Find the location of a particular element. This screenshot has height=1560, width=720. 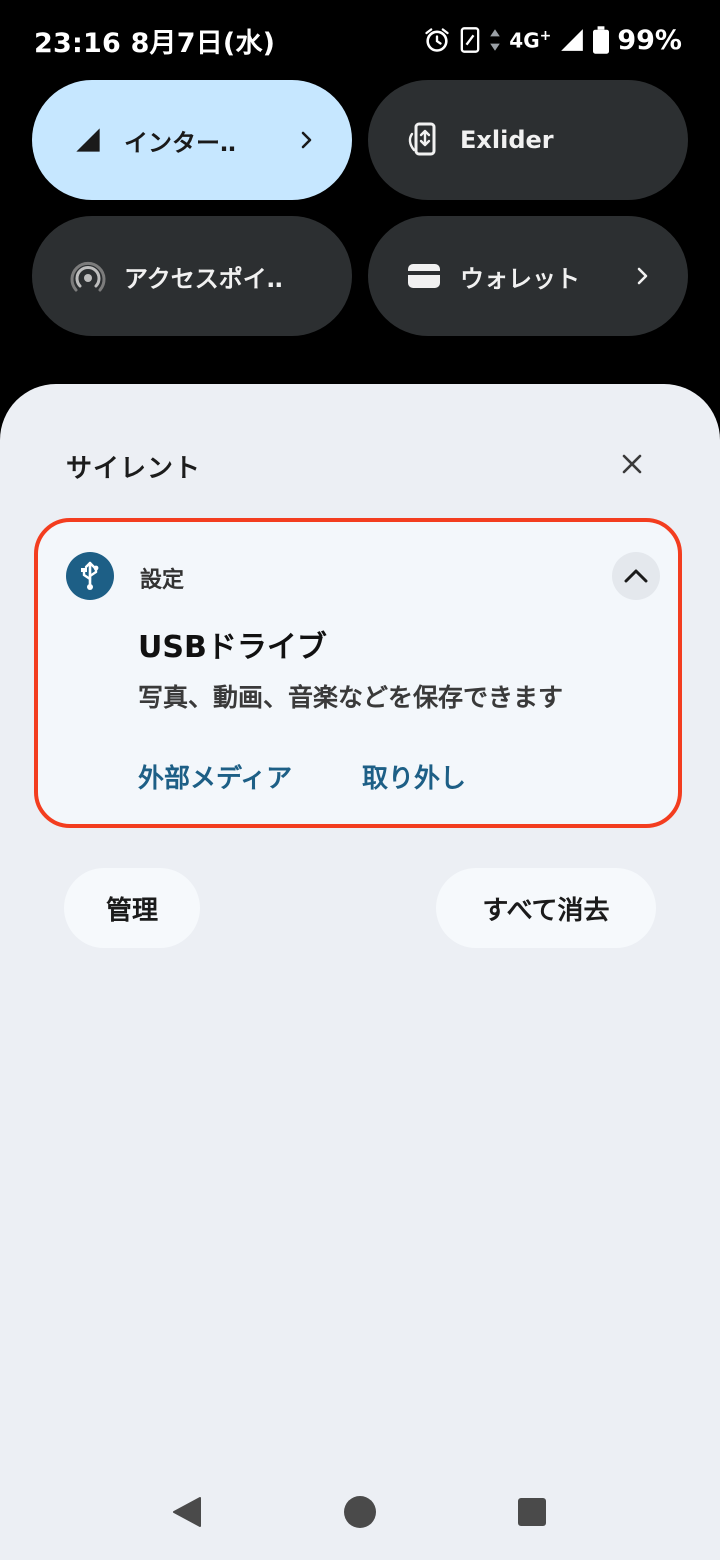

tile-exlider: Exlider is located at coordinates (528, 140).